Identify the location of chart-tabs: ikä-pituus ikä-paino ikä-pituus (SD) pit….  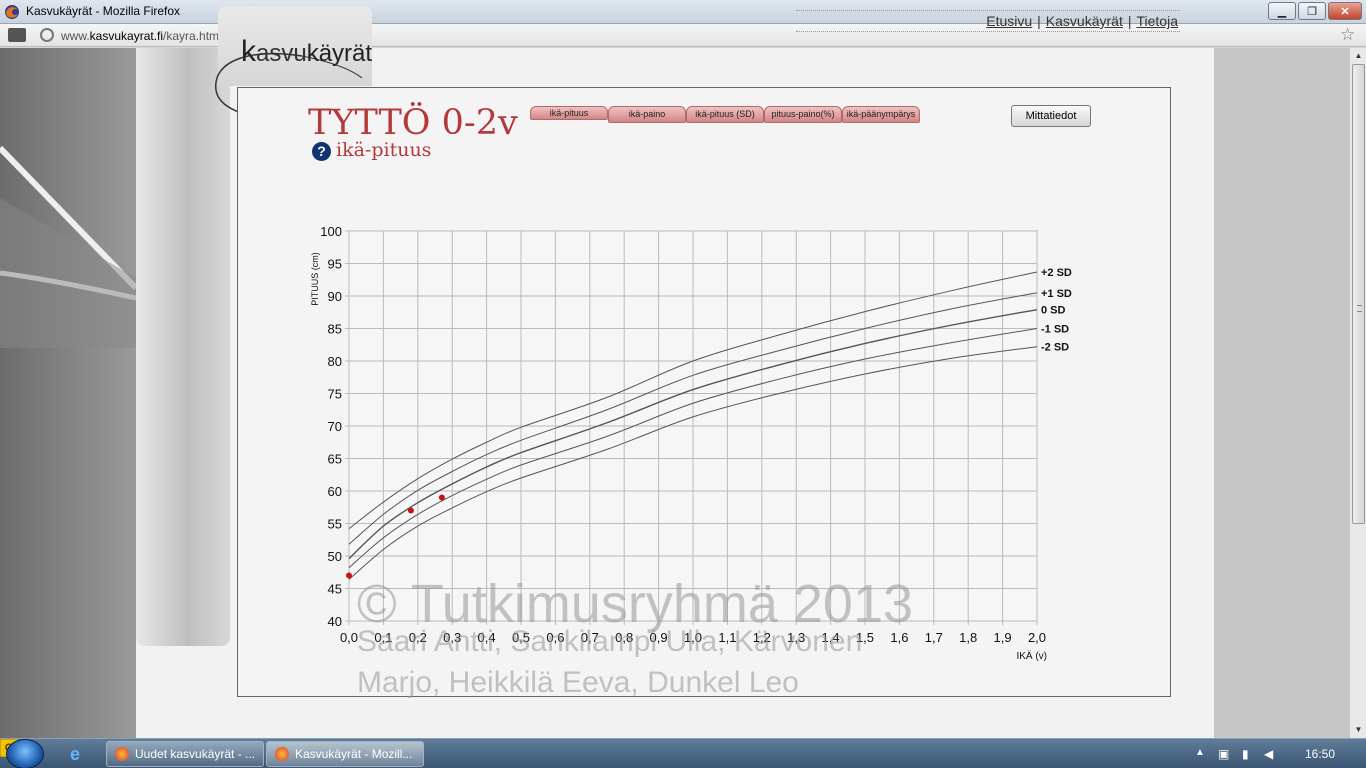
(725, 114).